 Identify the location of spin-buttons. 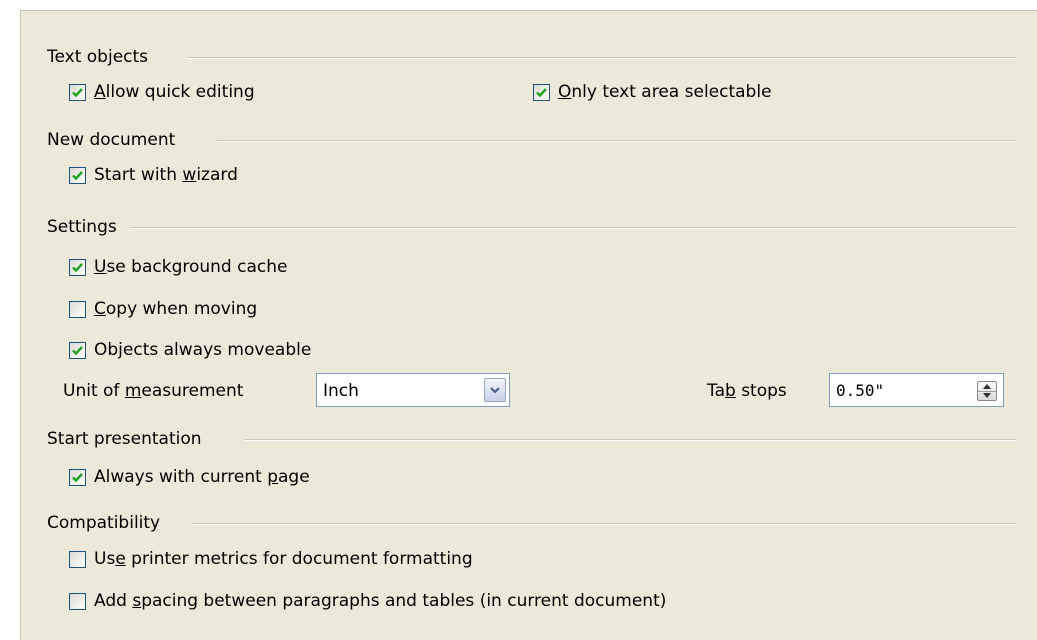
(987, 391).